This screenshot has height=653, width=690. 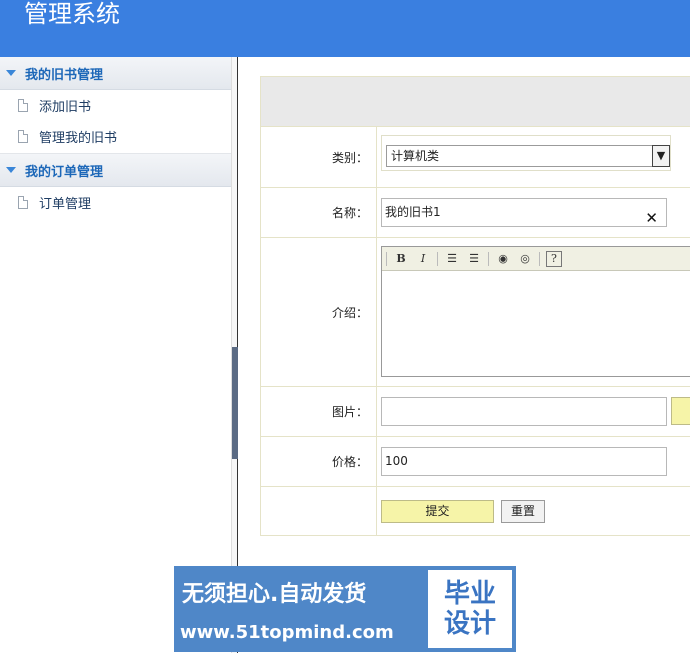 I want to click on image-path-input, so click(x=524, y=411).